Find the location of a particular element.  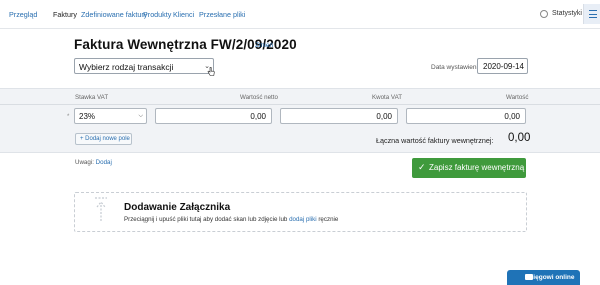

notes-row: Uwagi: Dodaj is located at coordinates (93, 162).